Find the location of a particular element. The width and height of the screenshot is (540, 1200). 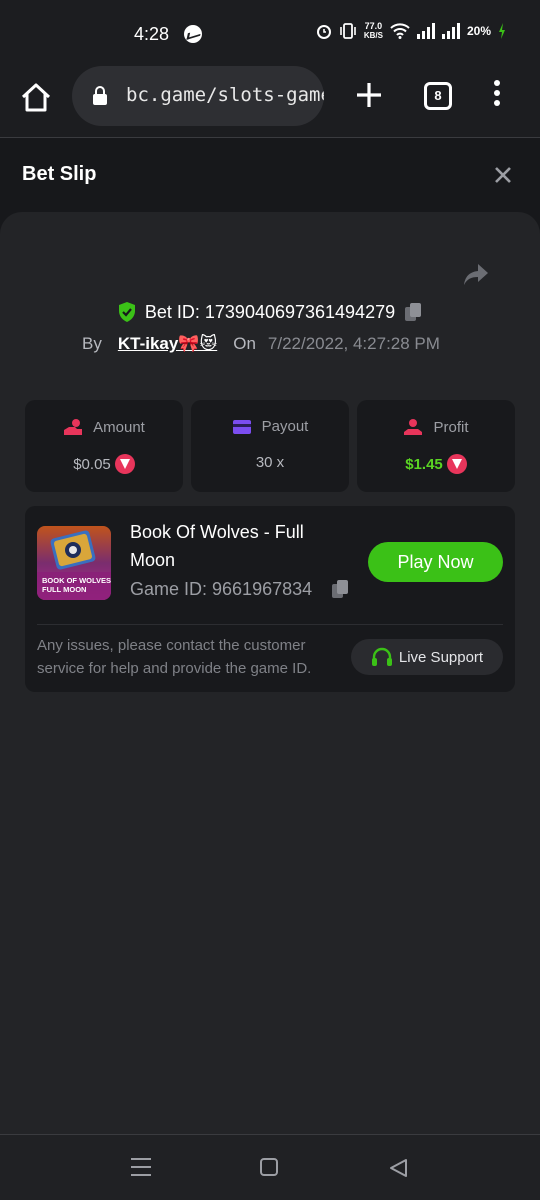

tab-switcher-button: 8 is located at coordinates (438, 96).